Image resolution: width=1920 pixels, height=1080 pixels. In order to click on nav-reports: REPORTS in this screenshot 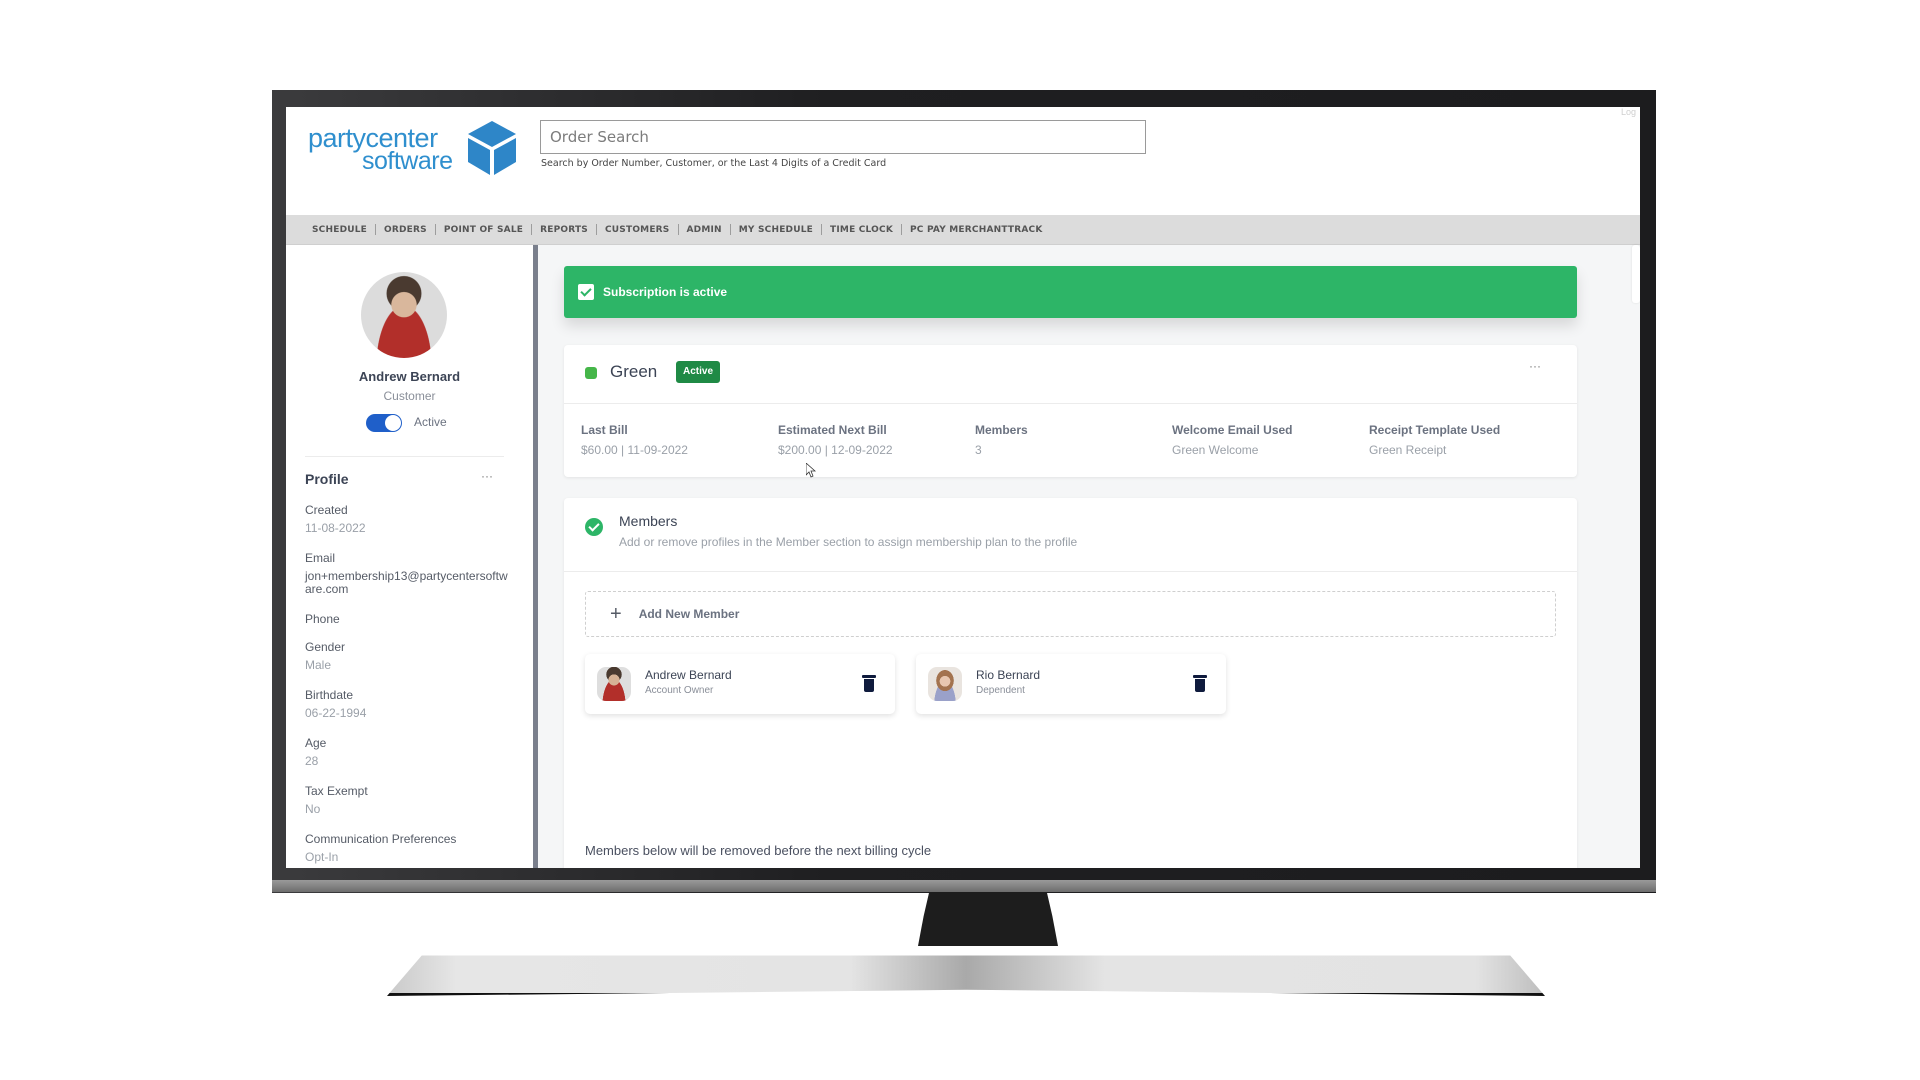, I will do `click(564, 230)`.